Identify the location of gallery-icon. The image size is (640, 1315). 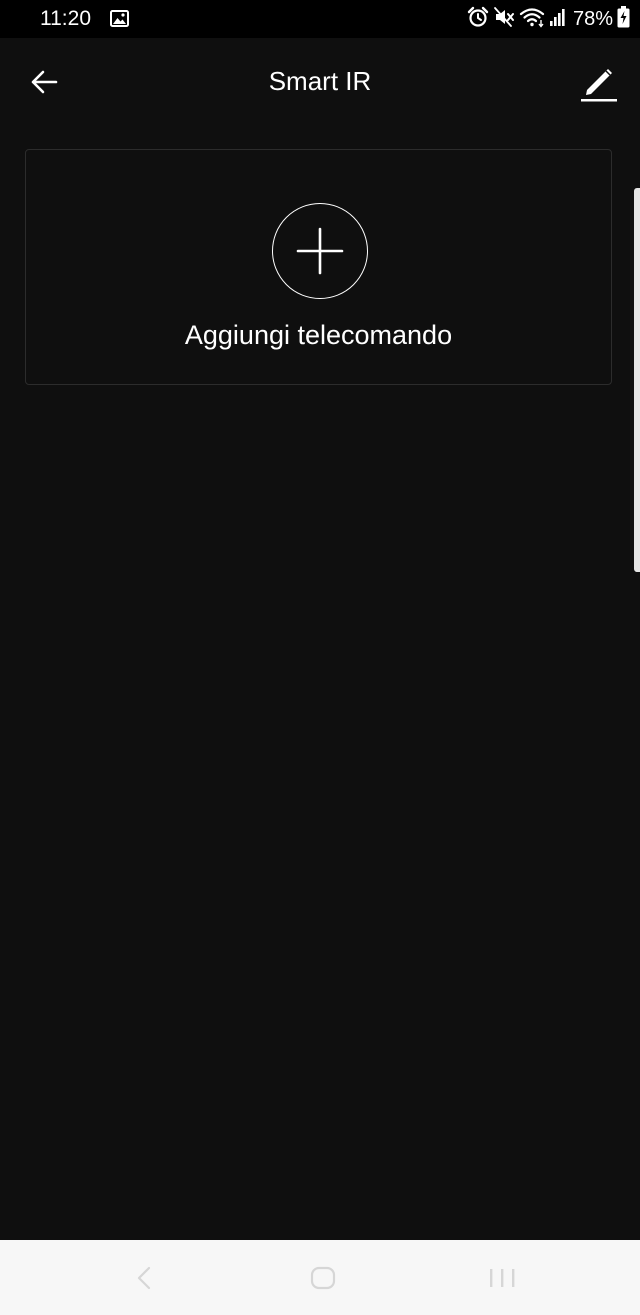
(119, 21).